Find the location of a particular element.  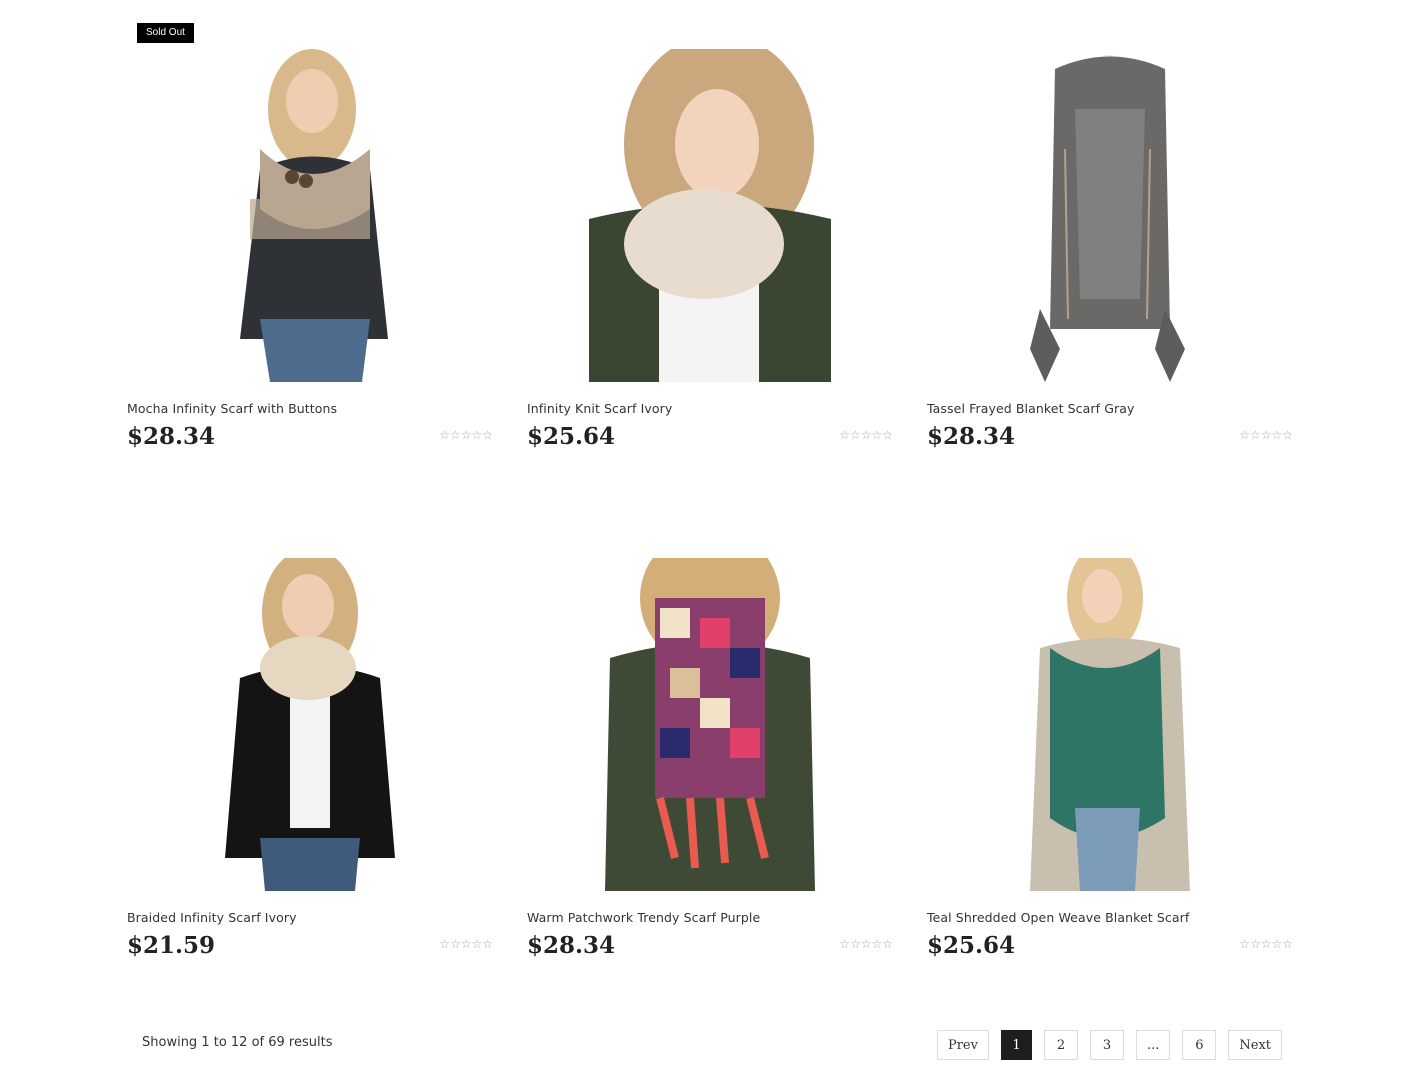

page-button-1: 1 is located at coordinates (1016, 1045).